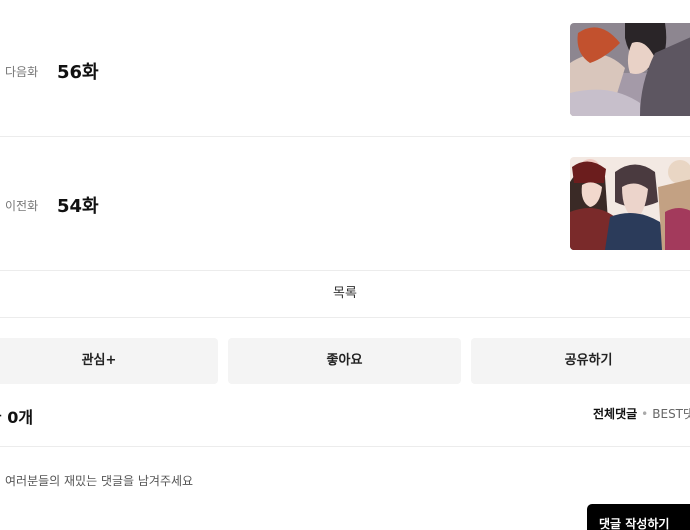 The image size is (690, 530). I want to click on prev-episode-thumbnail, so click(630, 203).